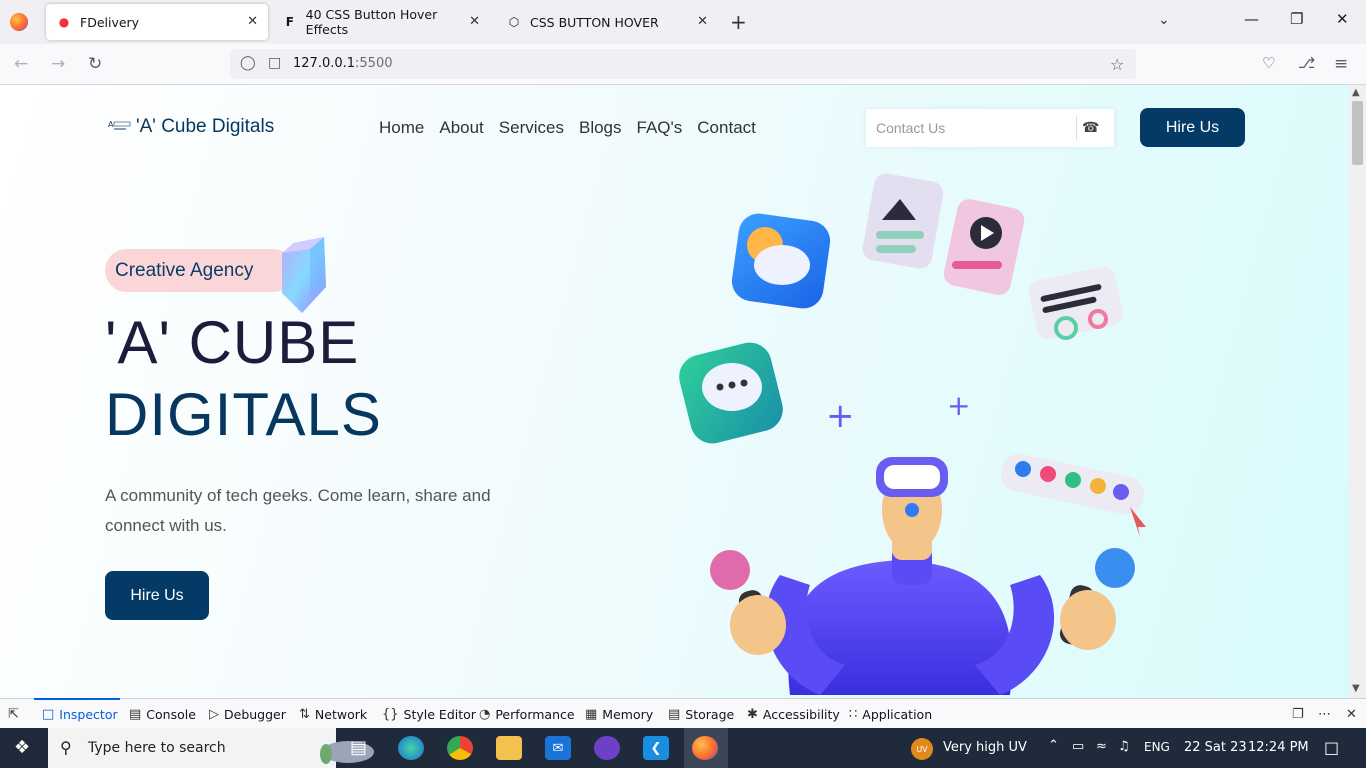 This screenshot has height=768, width=1366. I want to click on volume-icon: ♫, so click(1124, 746).